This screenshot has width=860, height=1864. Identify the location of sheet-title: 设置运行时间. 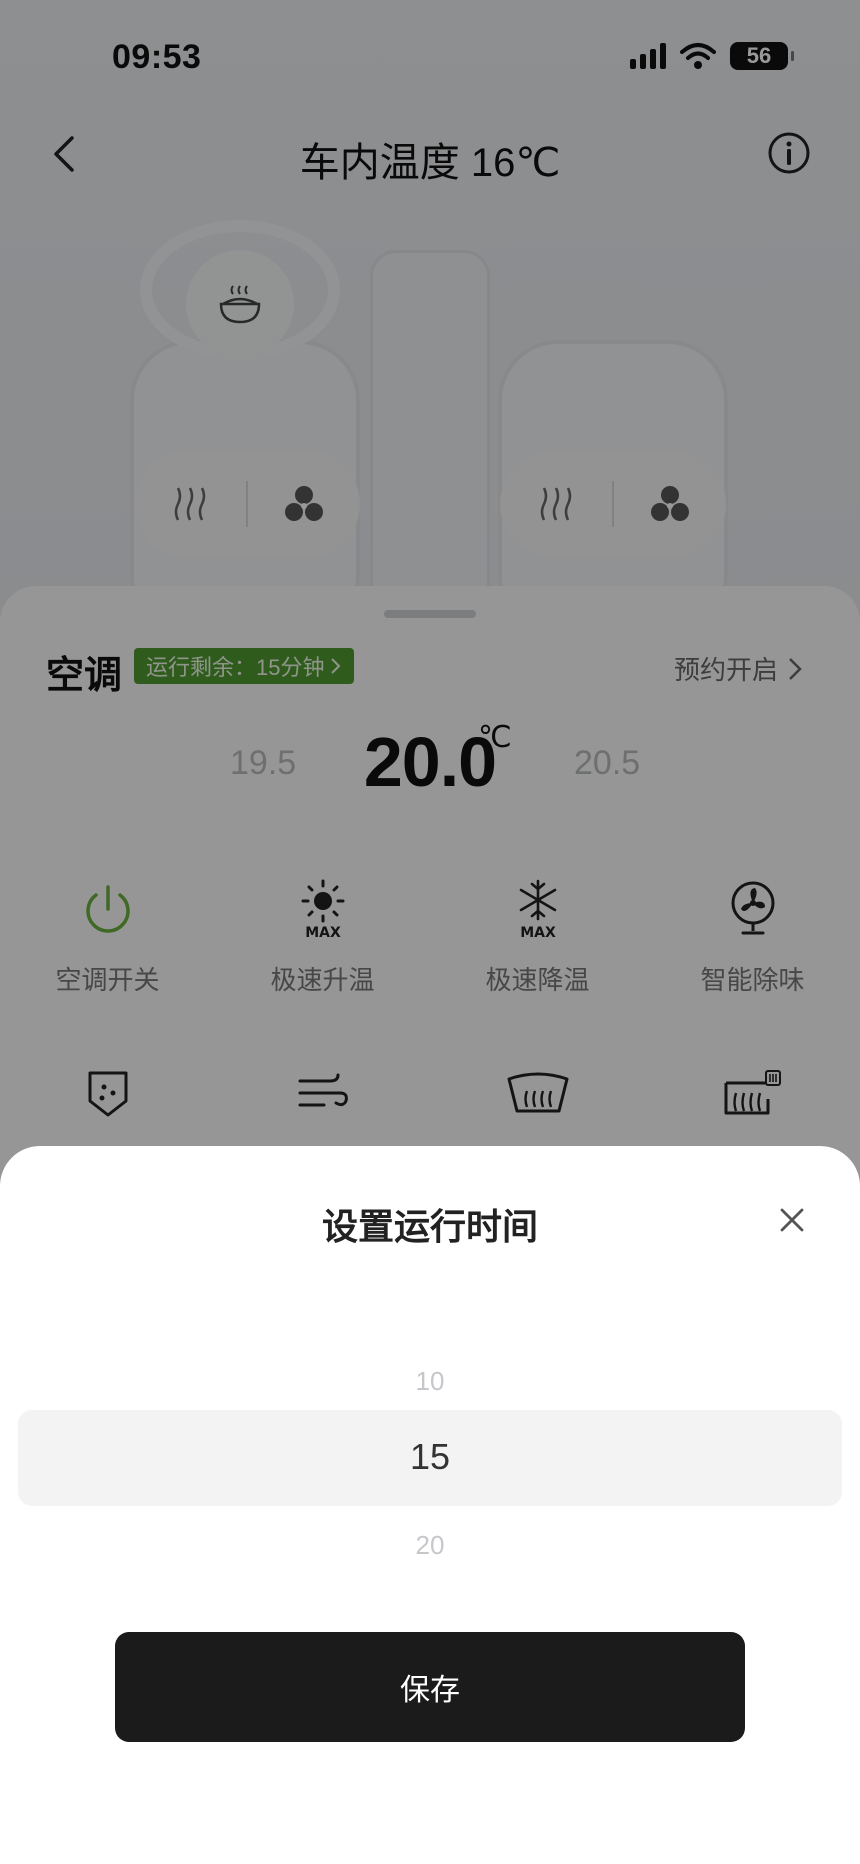
(429, 1226).